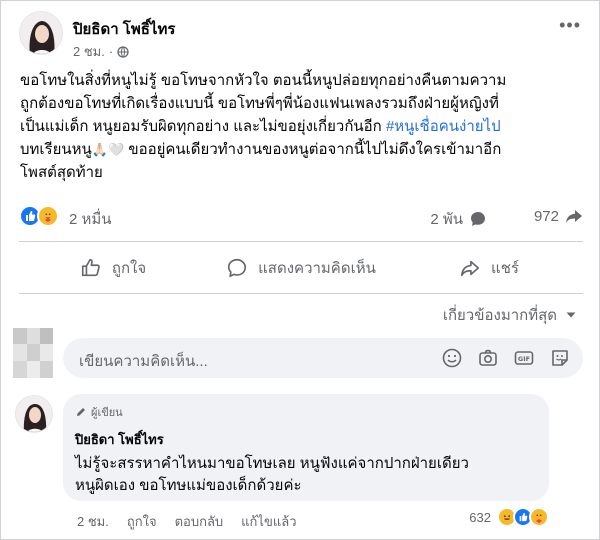 The width and height of the screenshot is (600, 540). Describe the element at coordinates (199, 521) in the screenshot. I see `comment-reply-button: ตอบกลับ` at that location.